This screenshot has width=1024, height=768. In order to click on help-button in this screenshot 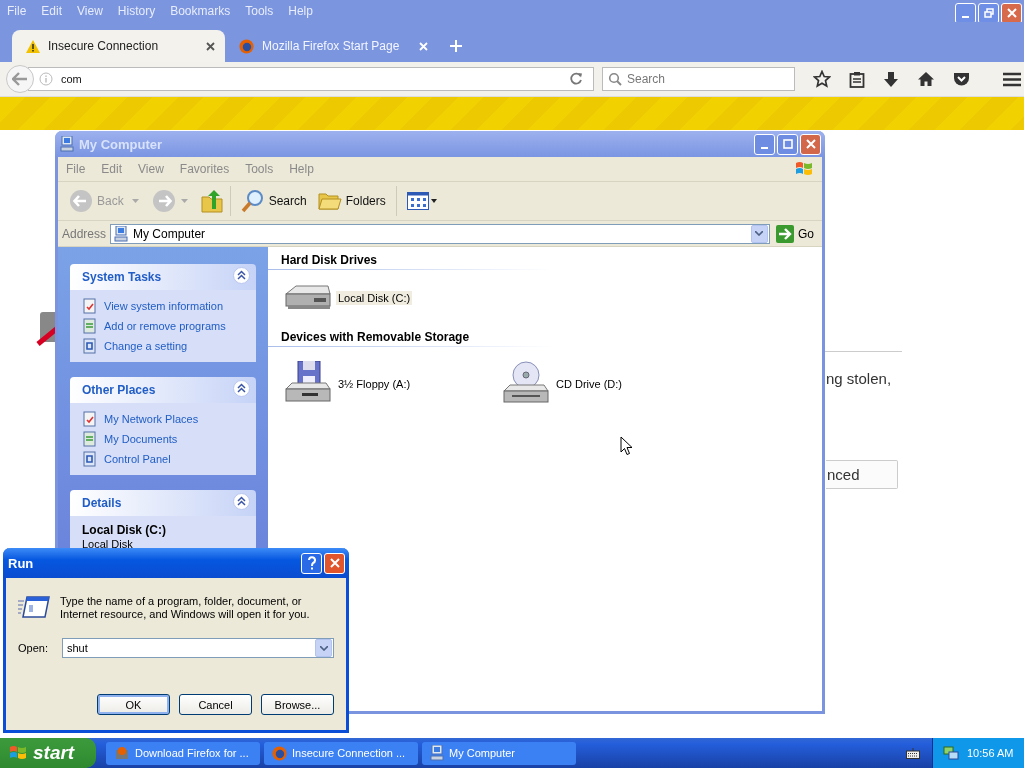, I will do `click(311, 563)`.